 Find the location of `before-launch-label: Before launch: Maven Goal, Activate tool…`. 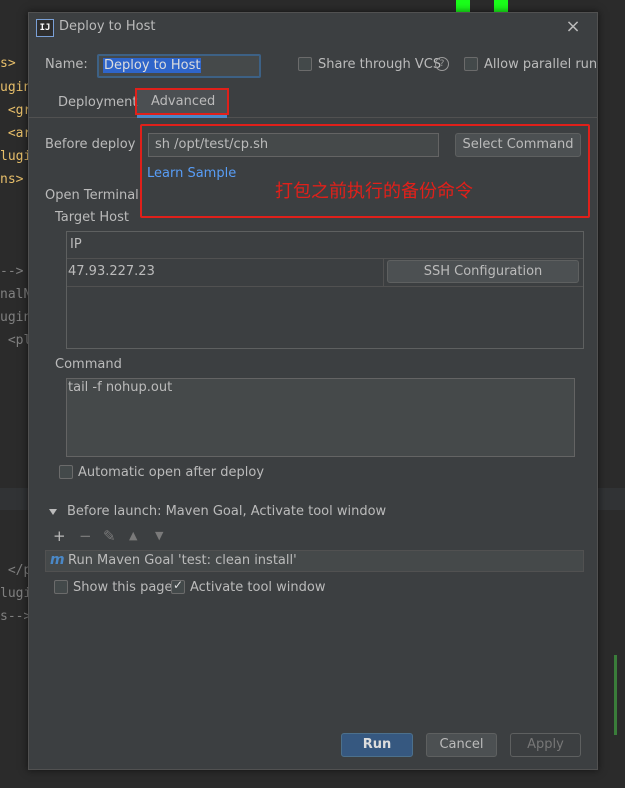

before-launch-label: Before launch: Maven Goal, Activate tool… is located at coordinates (226, 511).